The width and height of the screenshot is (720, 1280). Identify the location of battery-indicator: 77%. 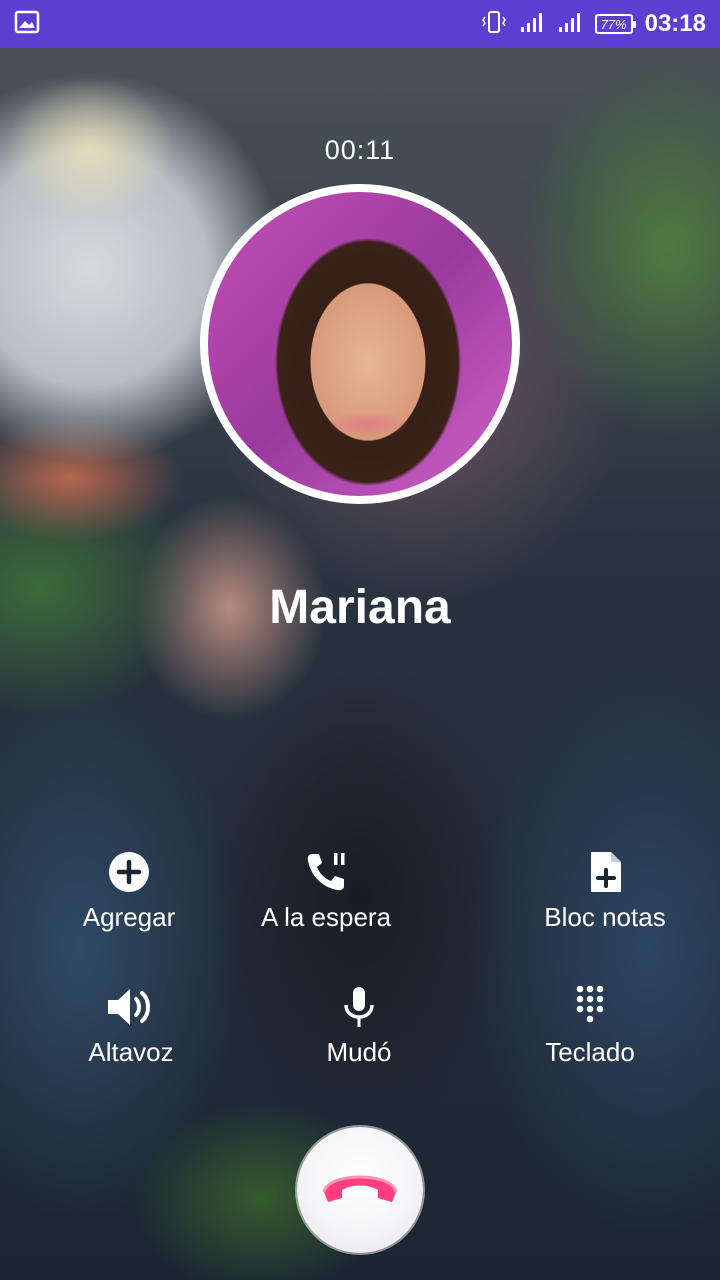
(615, 24).